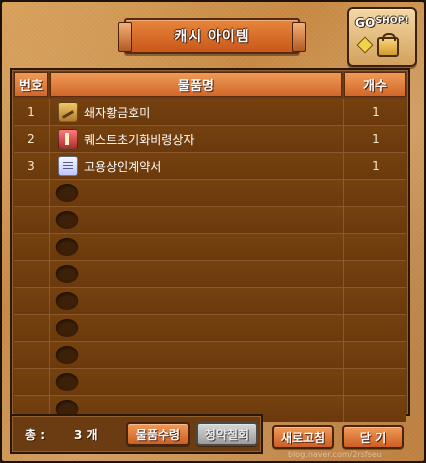 This screenshot has height=463, width=426. I want to click on total-label: 총 :, so click(35, 435).